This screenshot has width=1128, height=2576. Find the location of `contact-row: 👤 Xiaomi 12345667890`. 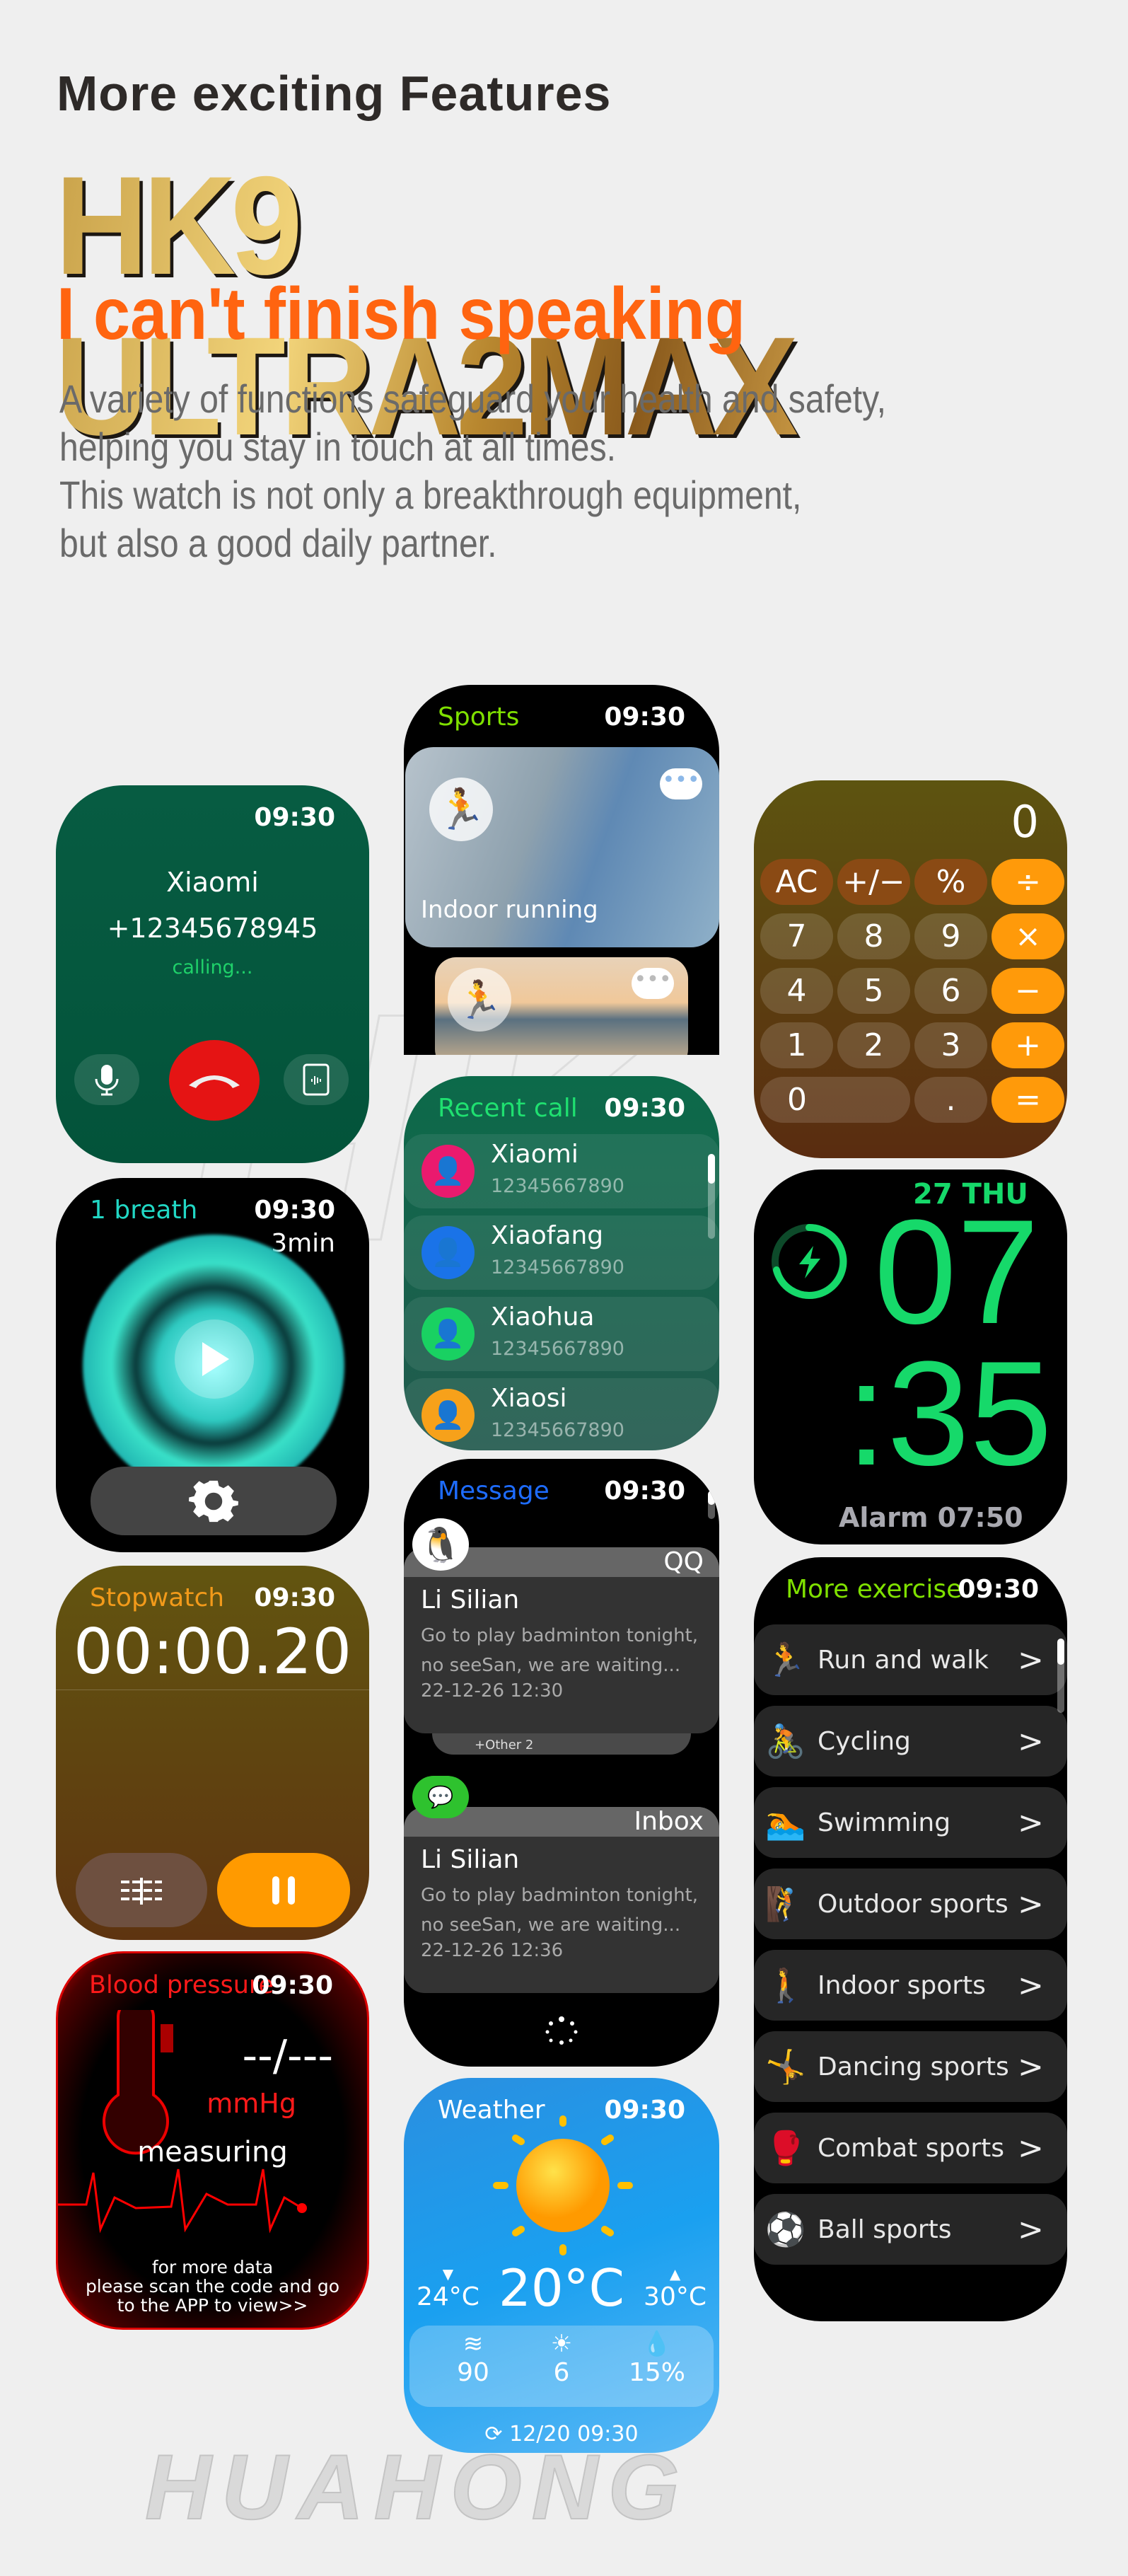

contact-row: 👤 Xiaomi 12345667890 is located at coordinates (561, 1171).